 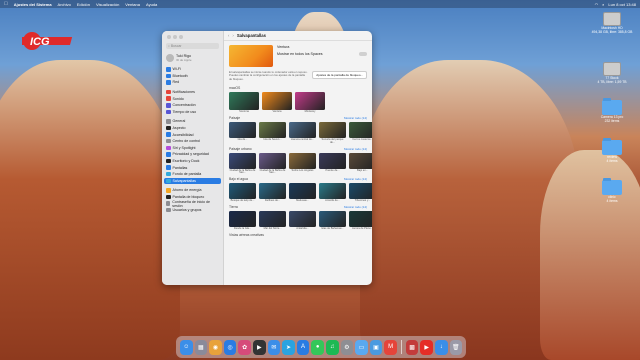 I want to click on gmail-icon: M, so click(x=390, y=347).